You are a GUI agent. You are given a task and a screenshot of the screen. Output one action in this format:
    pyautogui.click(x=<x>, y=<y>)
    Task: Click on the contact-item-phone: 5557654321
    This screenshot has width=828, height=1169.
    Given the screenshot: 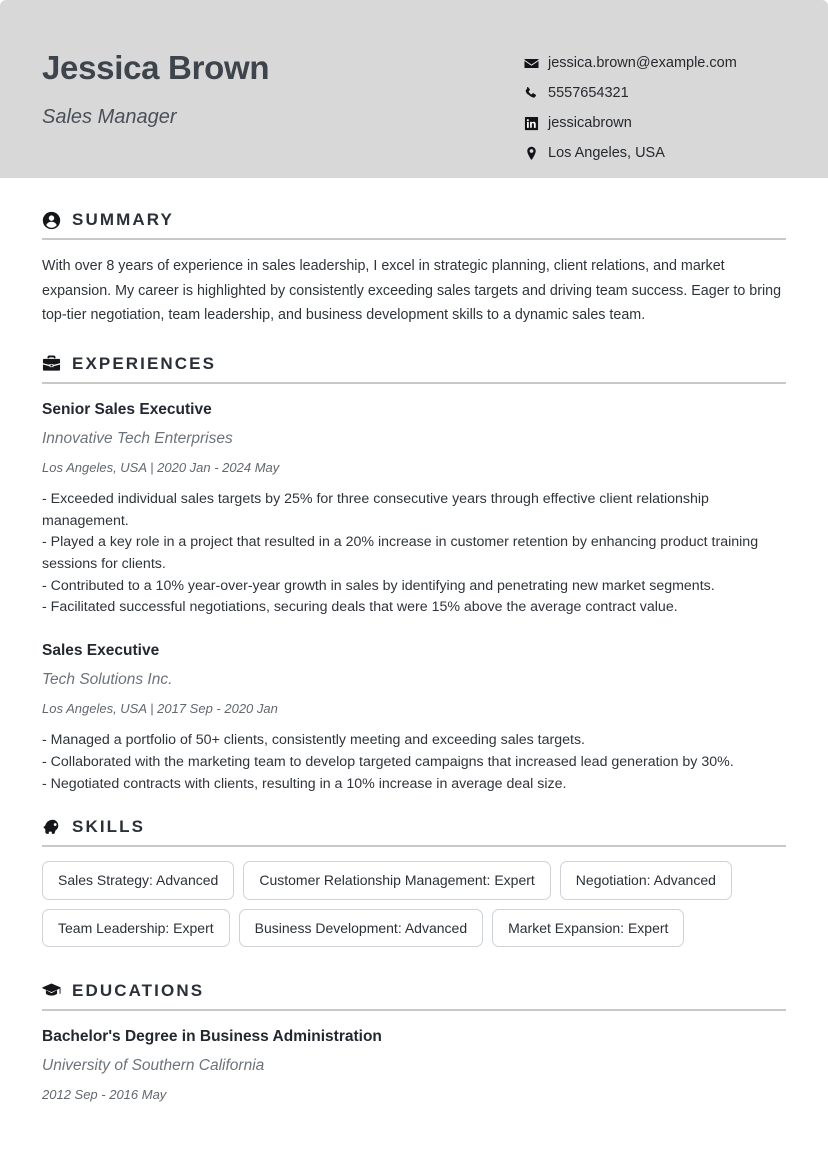 What is the action you would take?
    pyautogui.click(x=655, y=93)
    